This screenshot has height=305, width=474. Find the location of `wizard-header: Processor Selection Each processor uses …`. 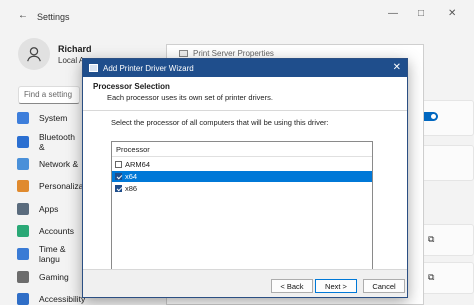

wizard-header: Processor Selection Each processor uses … is located at coordinates (245, 94).